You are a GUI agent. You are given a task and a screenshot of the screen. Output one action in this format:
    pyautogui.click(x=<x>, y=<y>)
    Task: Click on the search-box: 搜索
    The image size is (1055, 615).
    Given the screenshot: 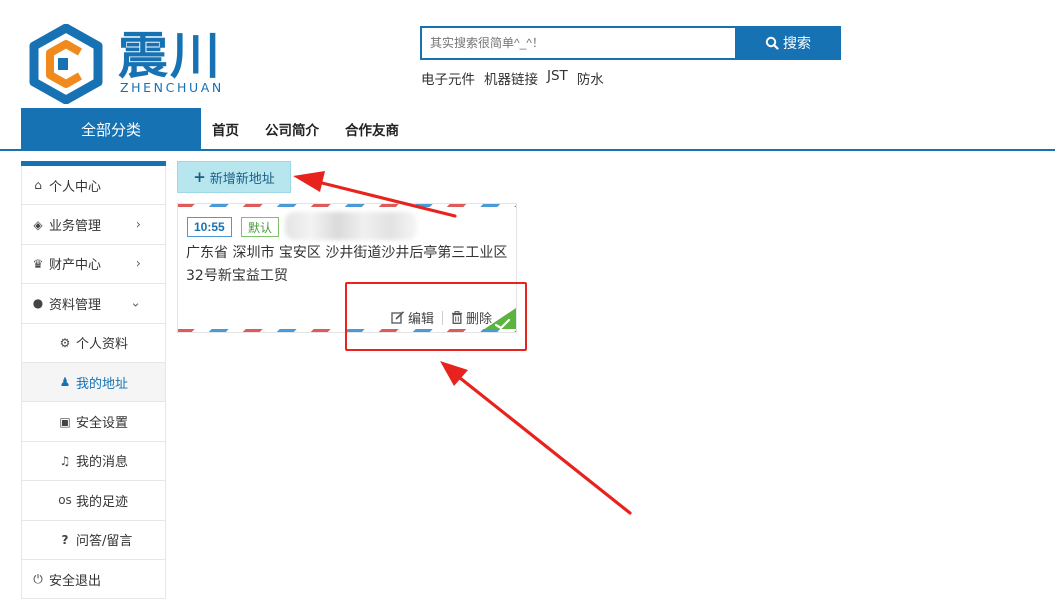 What is the action you would take?
    pyautogui.click(x=630, y=43)
    